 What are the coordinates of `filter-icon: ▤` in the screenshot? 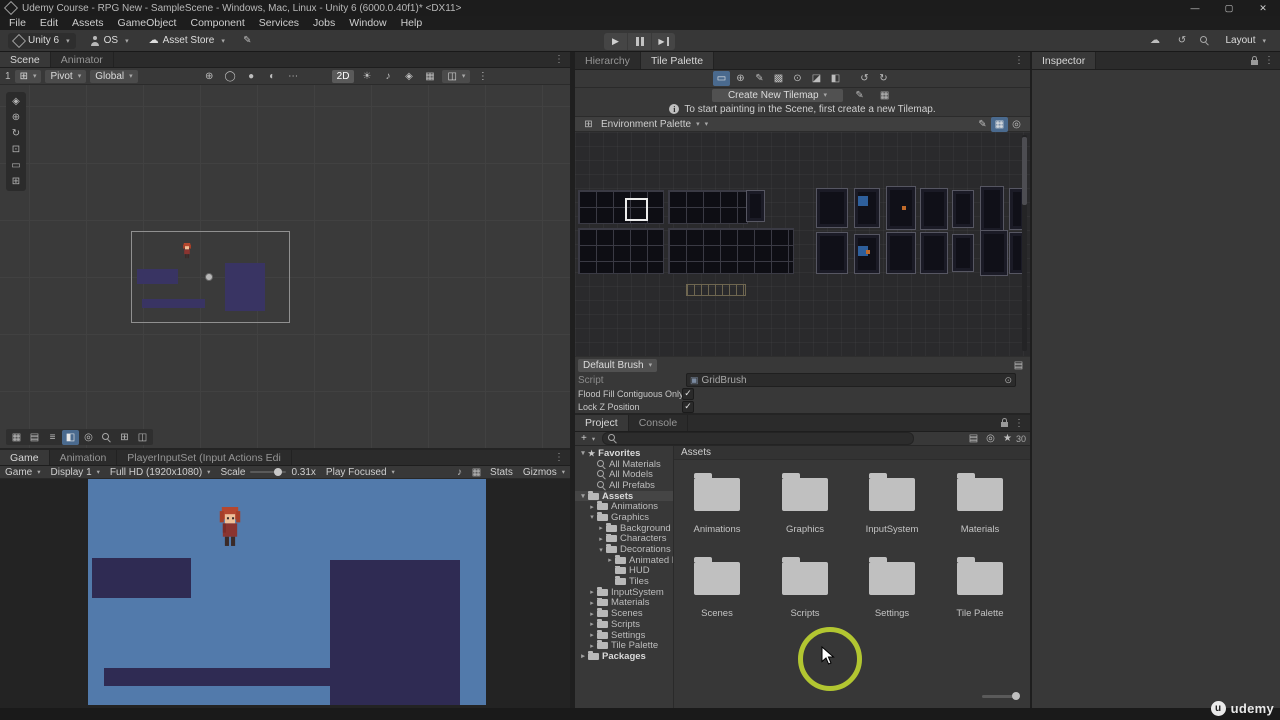 It's located at (973, 438).